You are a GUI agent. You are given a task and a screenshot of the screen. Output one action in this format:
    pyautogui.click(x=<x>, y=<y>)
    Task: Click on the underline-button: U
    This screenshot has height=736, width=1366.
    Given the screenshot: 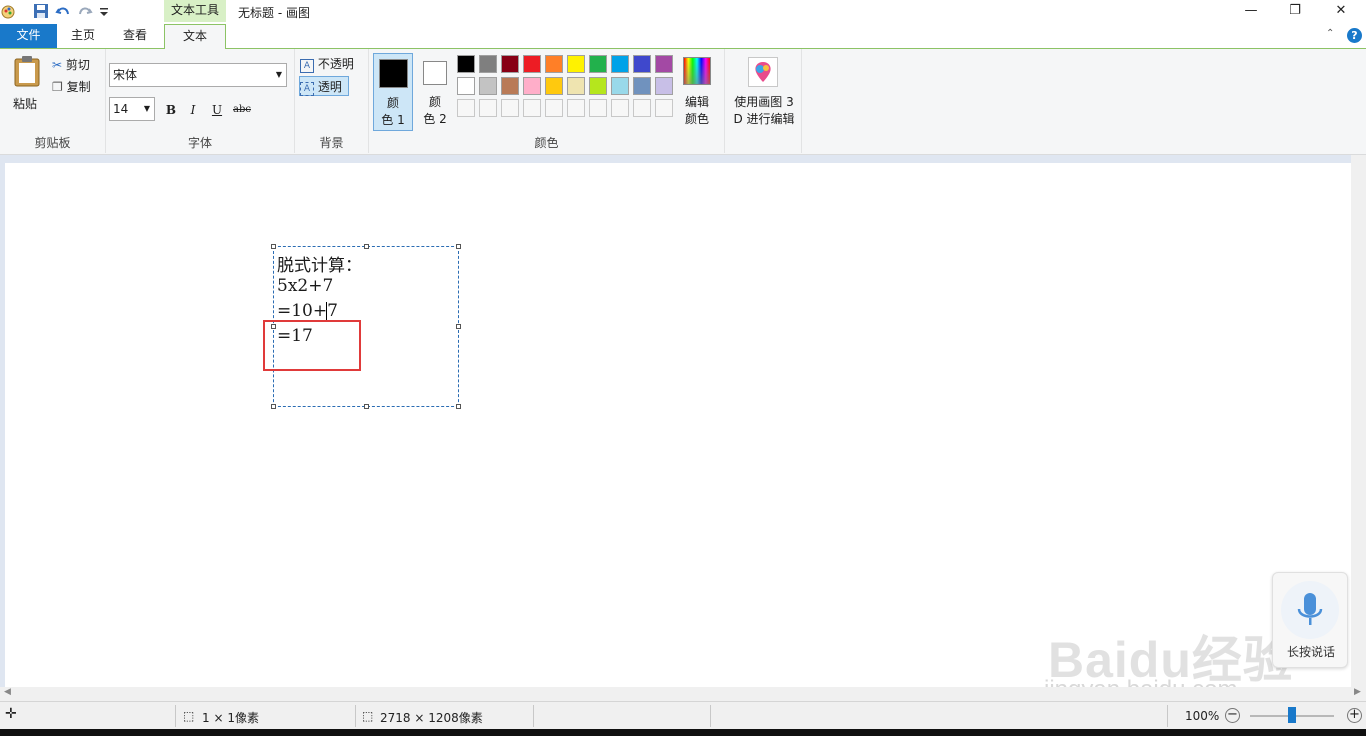 What is the action you would take?
    pyautogui.click(x=217, y=110)
    